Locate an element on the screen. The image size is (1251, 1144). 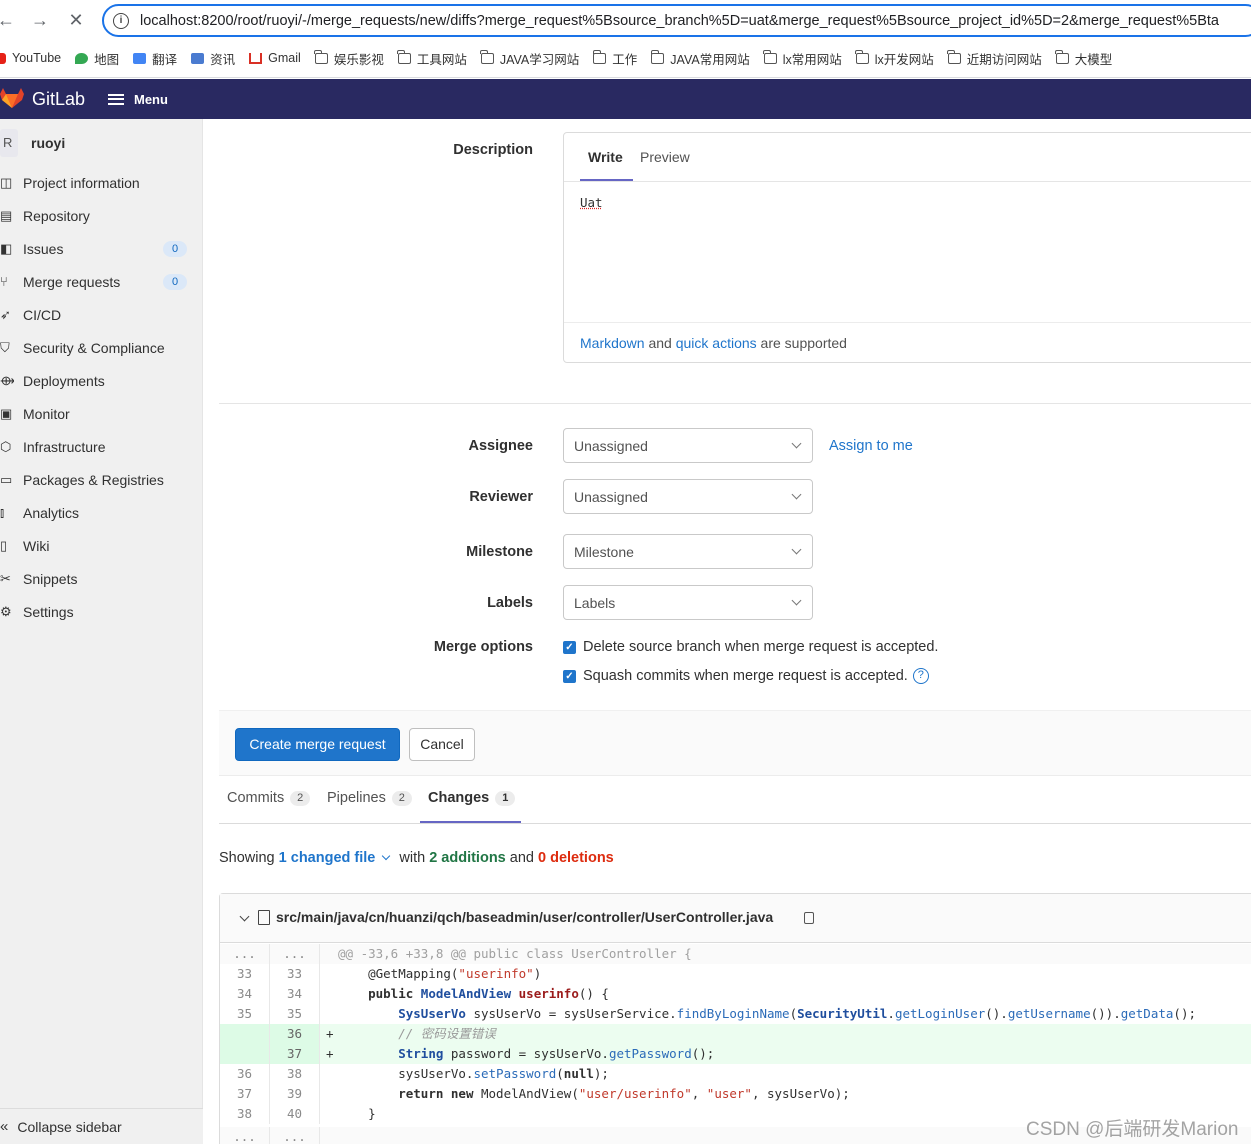
bookmark-item: 工作 is located at coordinates (615, 58).